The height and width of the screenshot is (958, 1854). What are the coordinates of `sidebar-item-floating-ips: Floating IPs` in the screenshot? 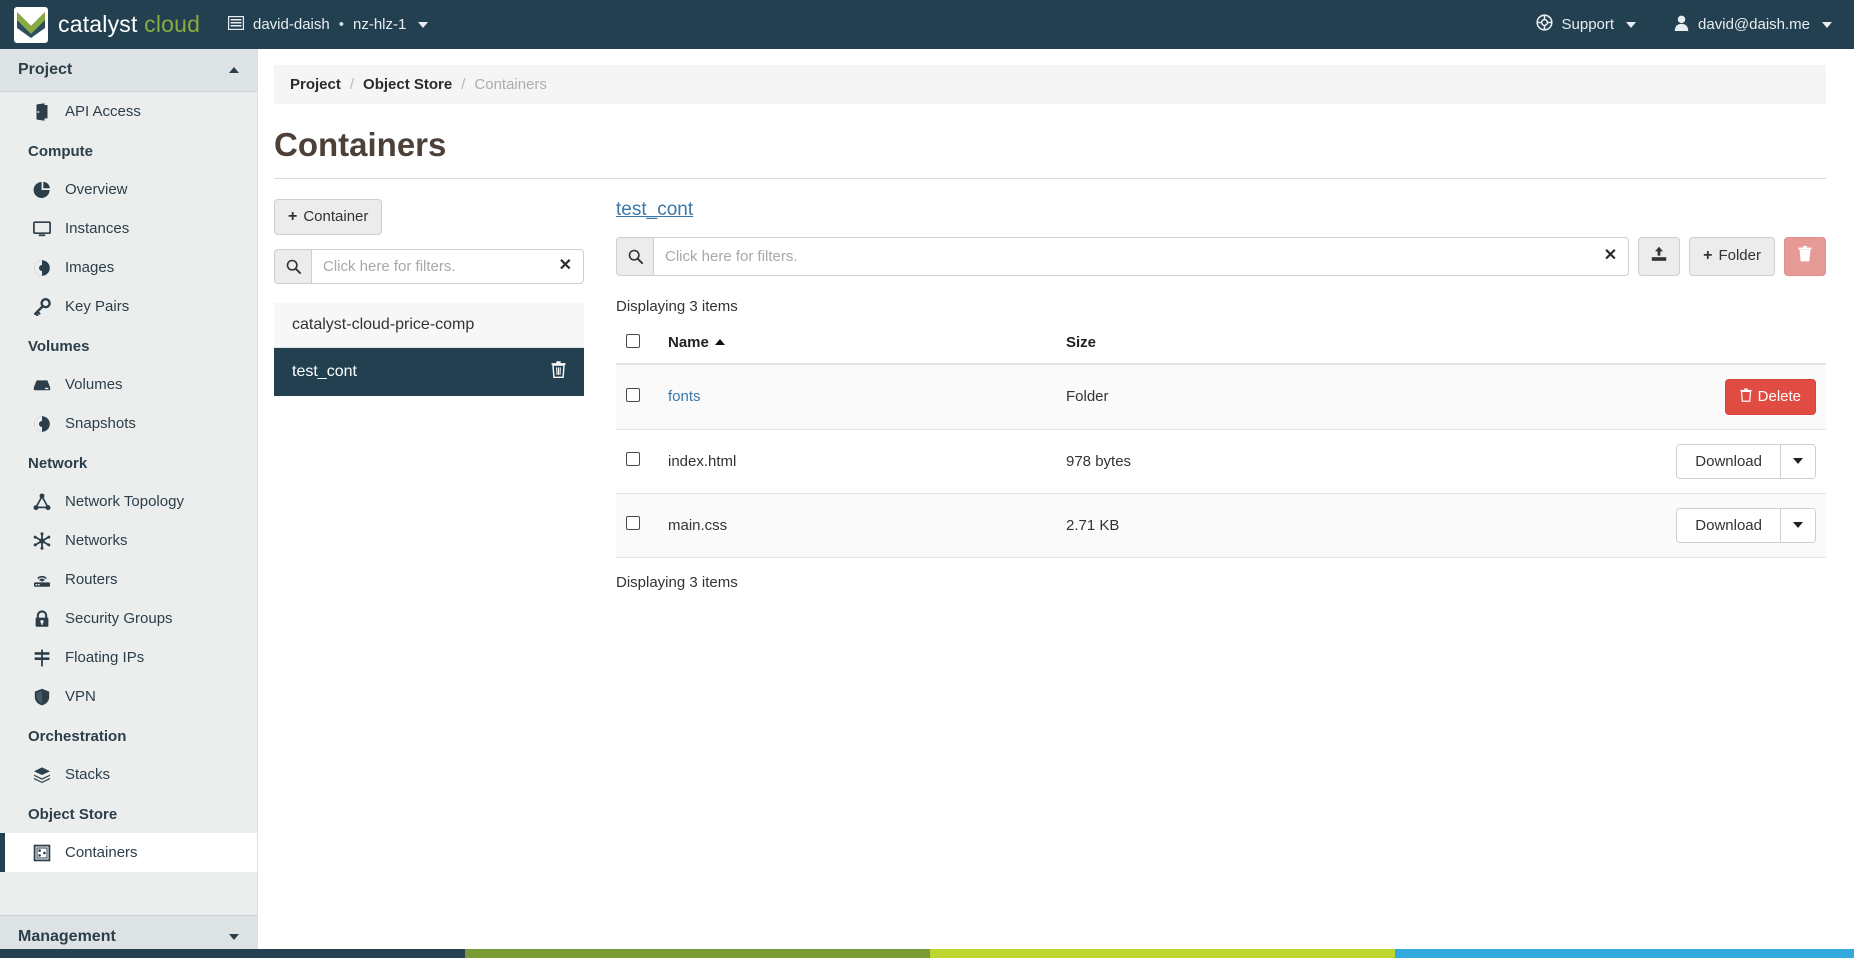 It's located at (128, 657).